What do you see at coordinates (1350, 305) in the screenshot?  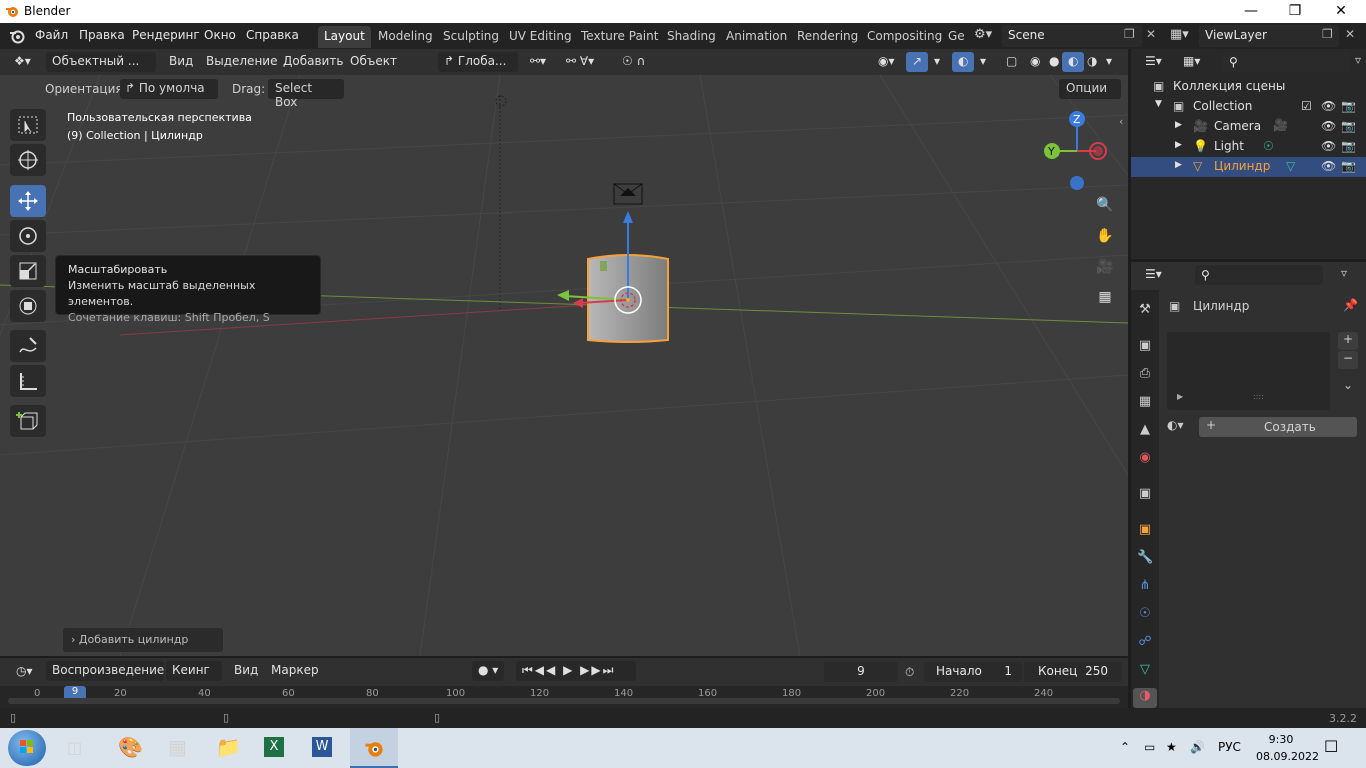 I see `pin-icon: 📌` at bounding box center [1350, 305].